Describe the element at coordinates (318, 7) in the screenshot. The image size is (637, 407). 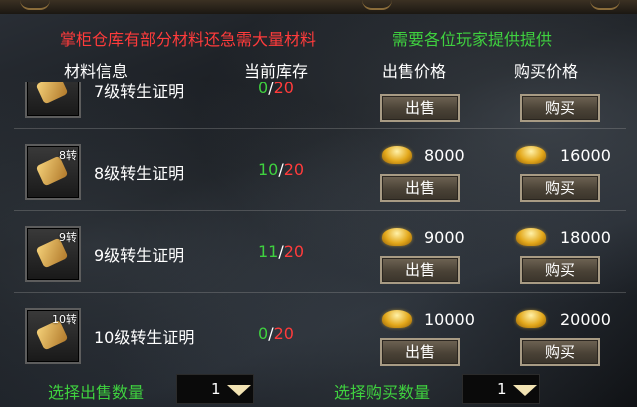
I see `window-top-frame` at that location.